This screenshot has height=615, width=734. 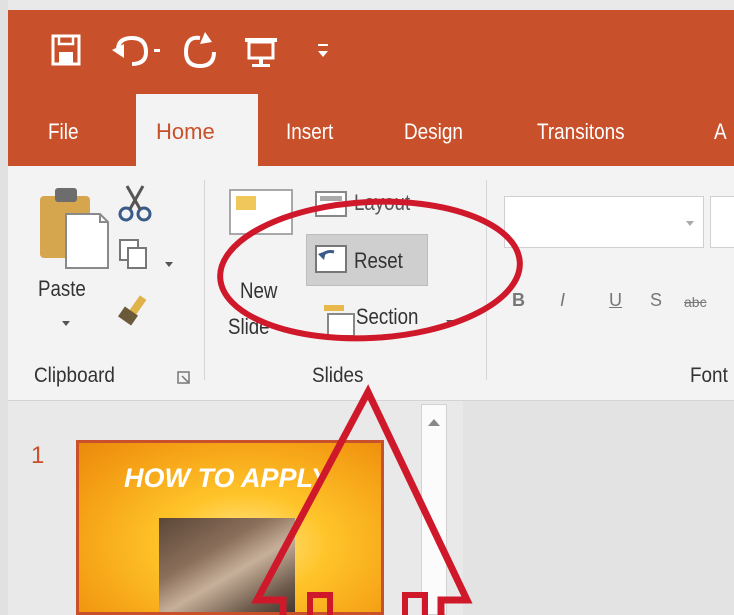 I want to click on new-slide-label-1: New, so click(x=258, y=291).